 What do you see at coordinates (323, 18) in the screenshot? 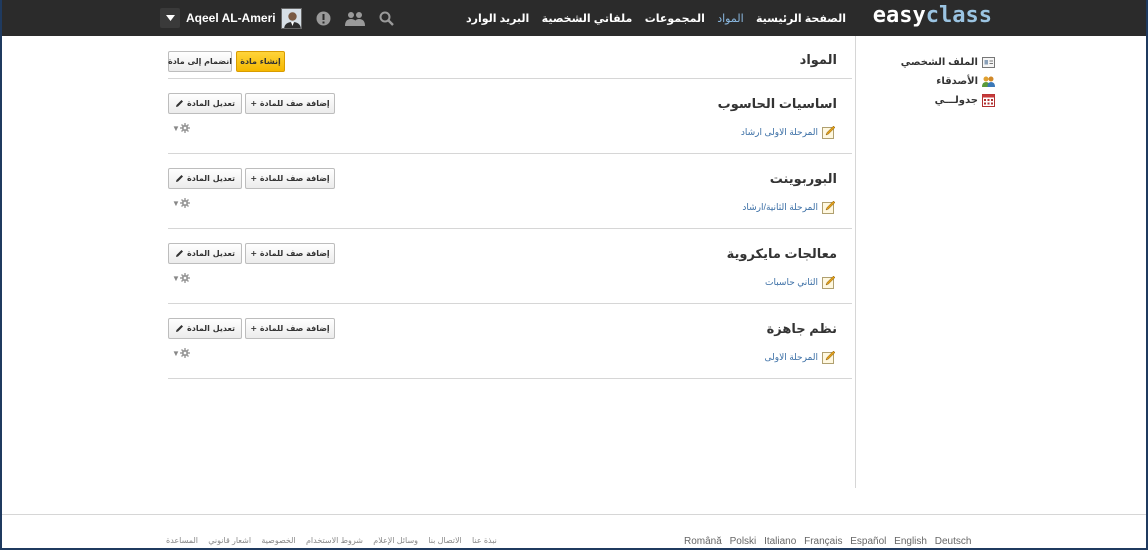
I see `alert-icon` at bounding box center [323, 18].